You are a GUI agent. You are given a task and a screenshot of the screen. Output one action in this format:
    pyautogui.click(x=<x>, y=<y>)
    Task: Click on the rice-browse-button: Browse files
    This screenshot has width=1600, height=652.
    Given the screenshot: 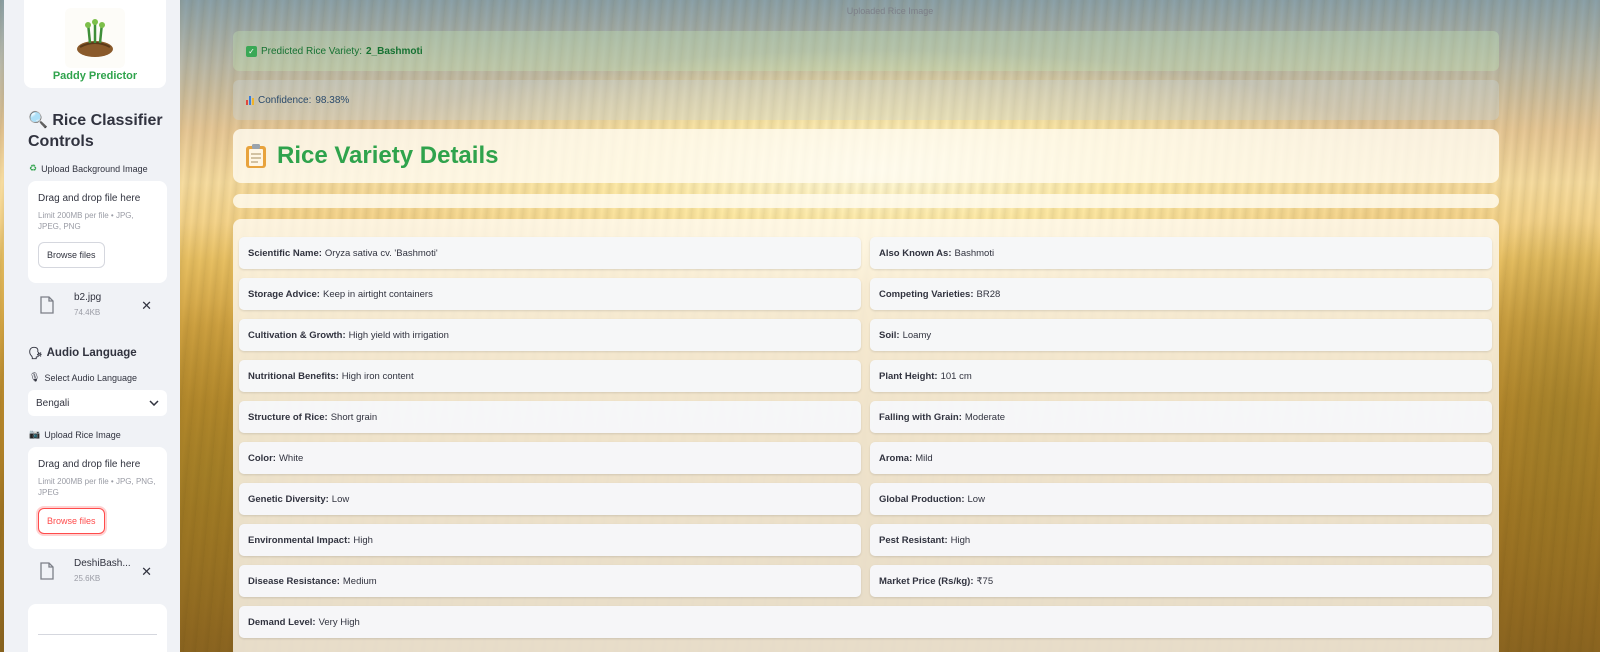 What is the action you would take?
    pyautogui.click(x=71, y=521)
    